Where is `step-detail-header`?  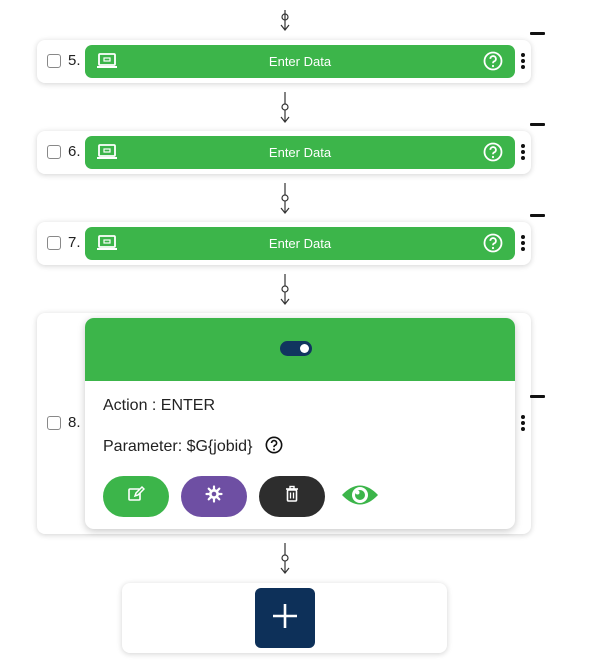 step-detail-header is located at coordinates (300, 349).